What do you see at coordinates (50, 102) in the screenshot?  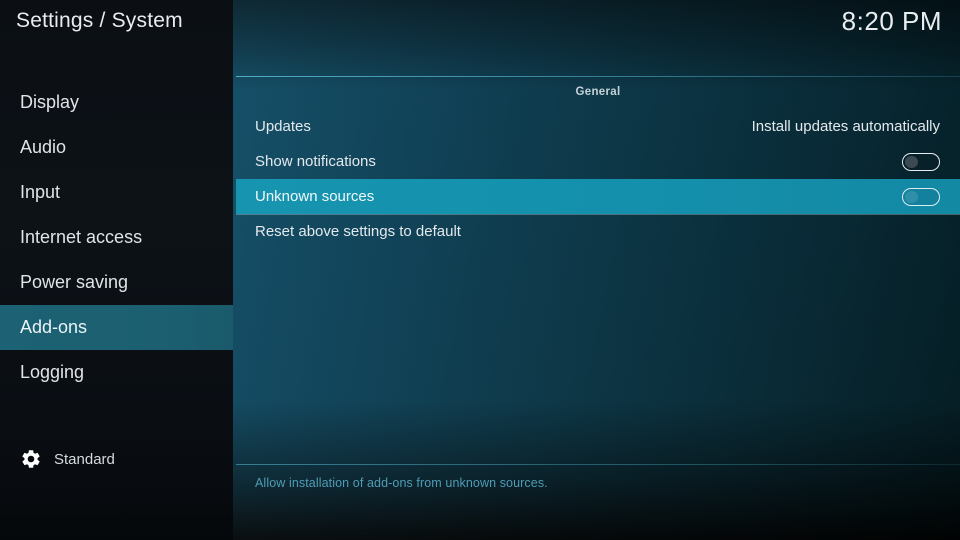 I see `sidebar-item-label: Display` at bounding box center [50, 102].